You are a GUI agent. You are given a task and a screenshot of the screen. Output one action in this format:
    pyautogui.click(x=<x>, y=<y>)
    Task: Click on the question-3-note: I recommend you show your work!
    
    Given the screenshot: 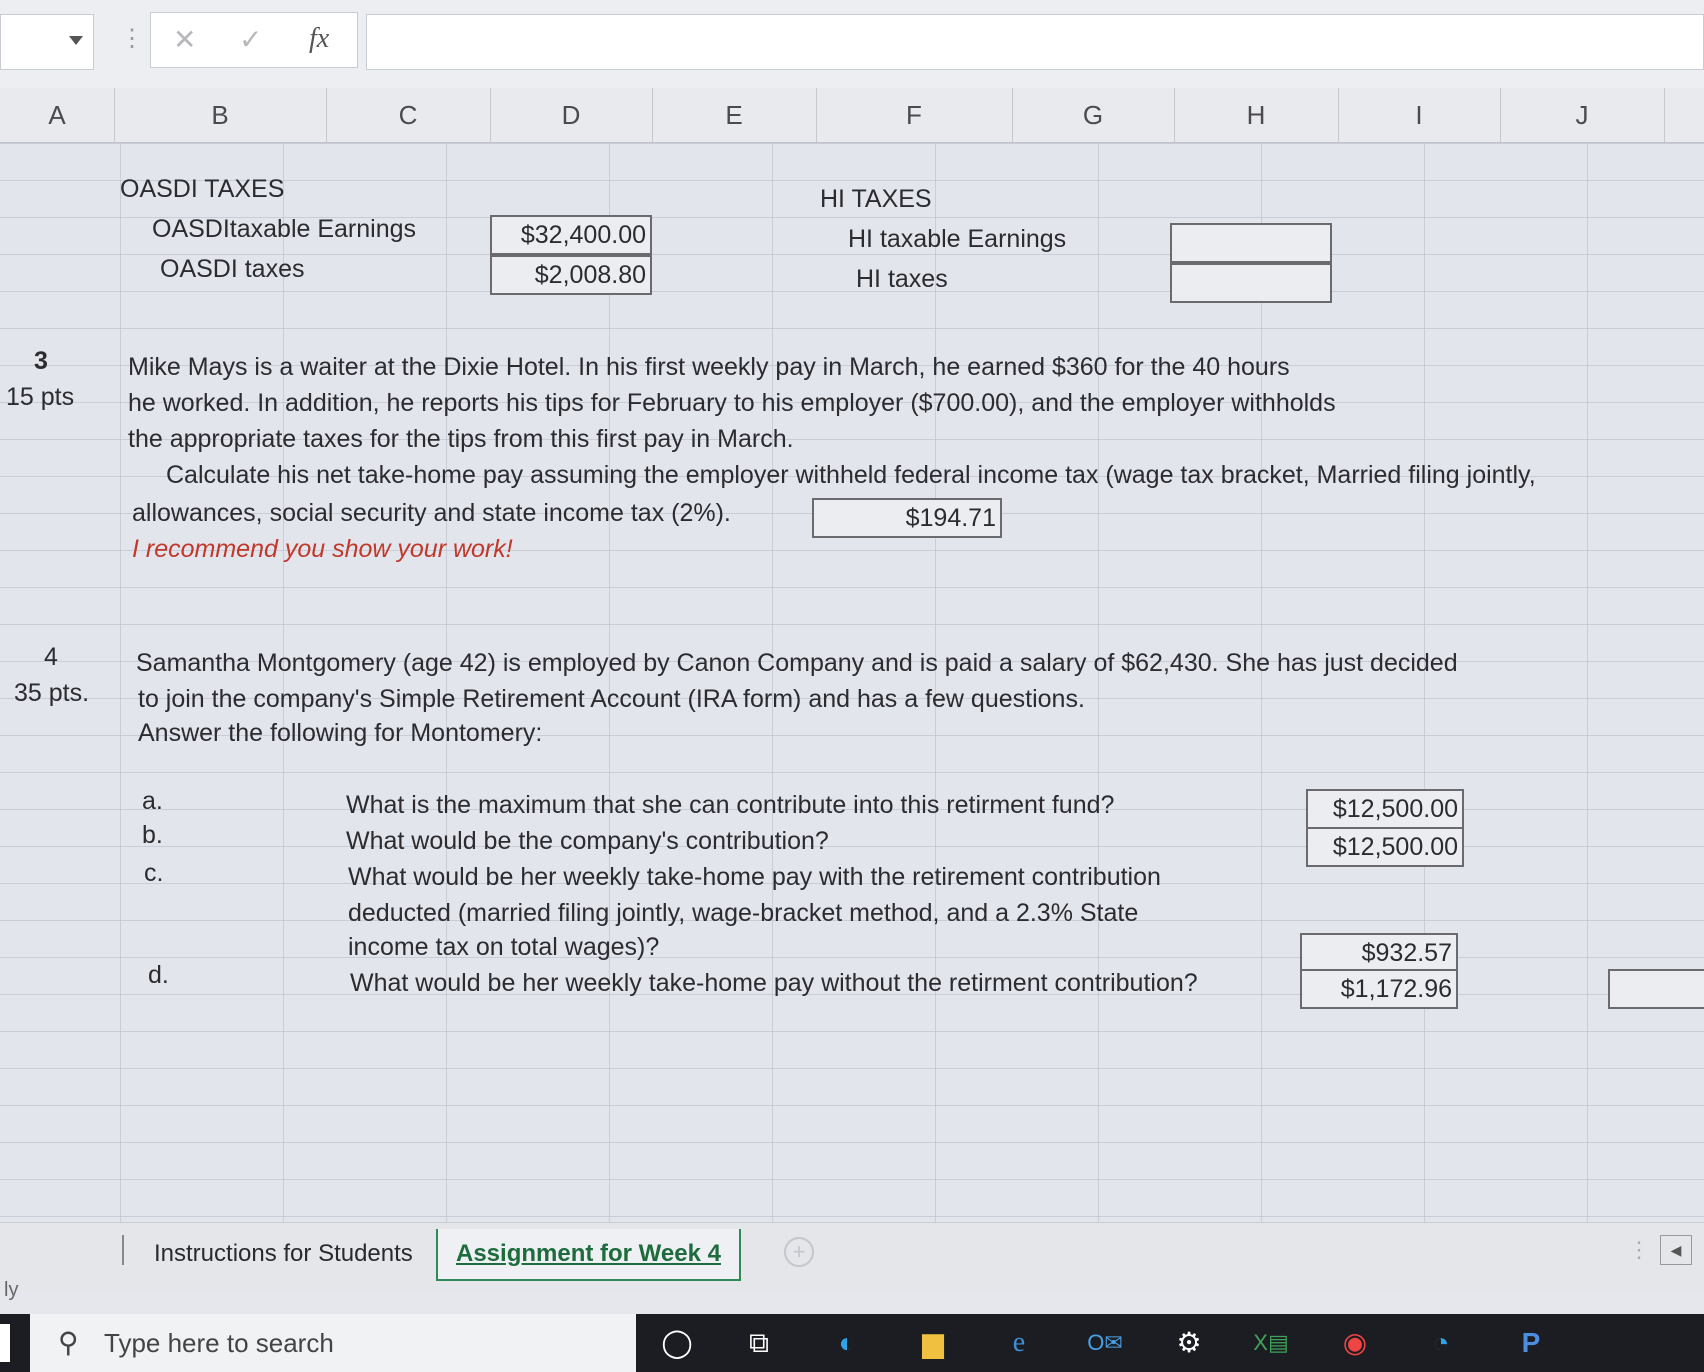 What is the action you would take?
    pyautogui.click(x=322, y=549)
    